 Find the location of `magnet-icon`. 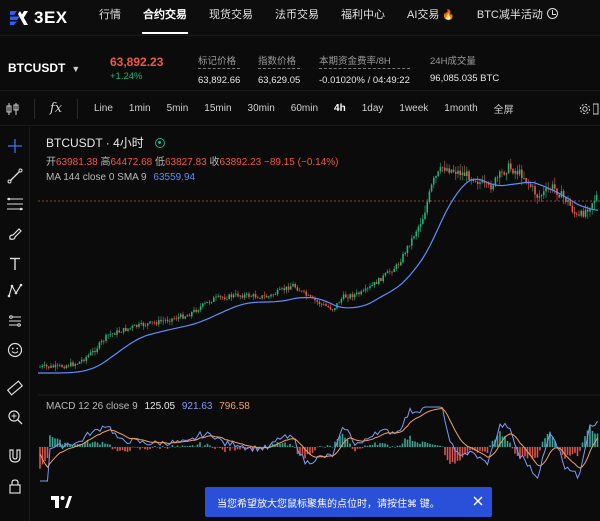

magnet-icon is located at coordinates (15, 456).